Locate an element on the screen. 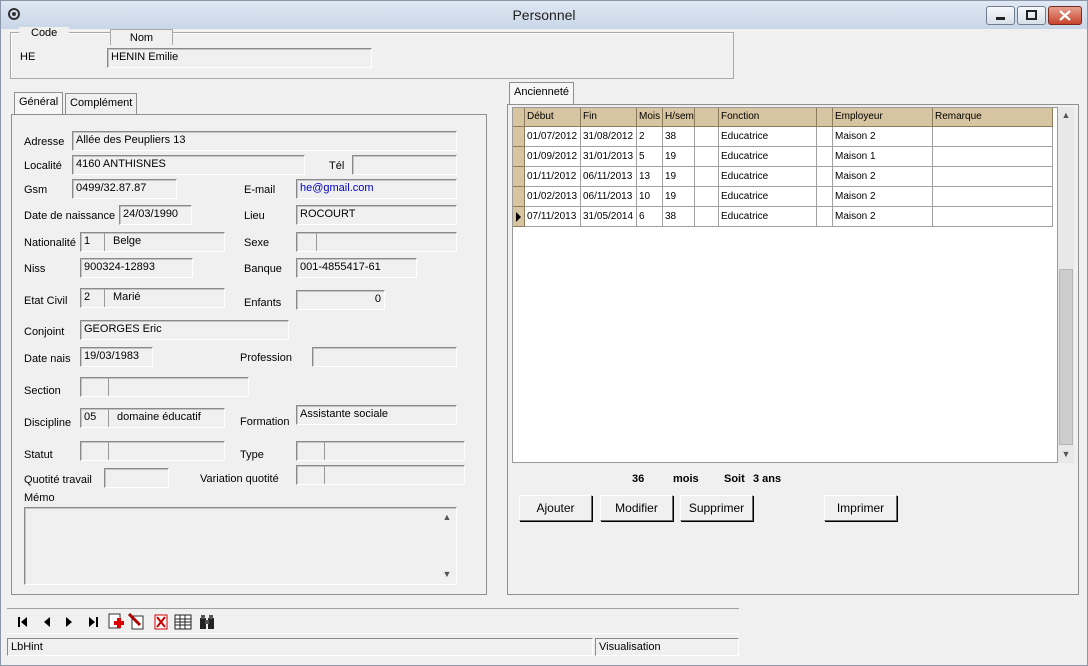 Image resolution: width=1088 pixels, height=666 pixels. grid-scroll-down-icon: ▼ is located at coordinates (1066, 454).